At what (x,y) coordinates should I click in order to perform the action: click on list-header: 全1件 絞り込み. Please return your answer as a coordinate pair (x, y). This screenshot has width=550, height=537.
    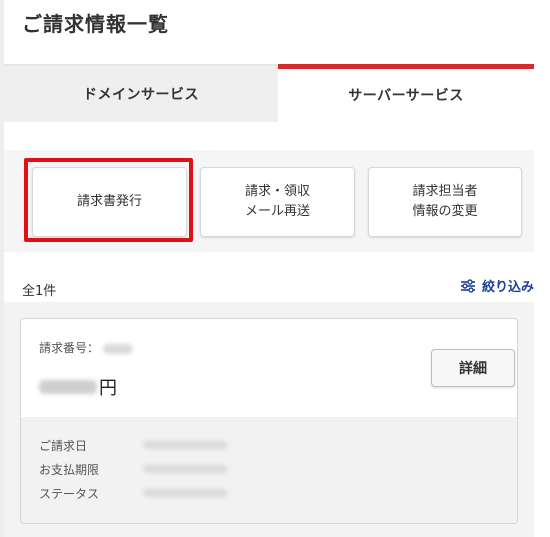
    Looking at the image, I should click on (269, 277).